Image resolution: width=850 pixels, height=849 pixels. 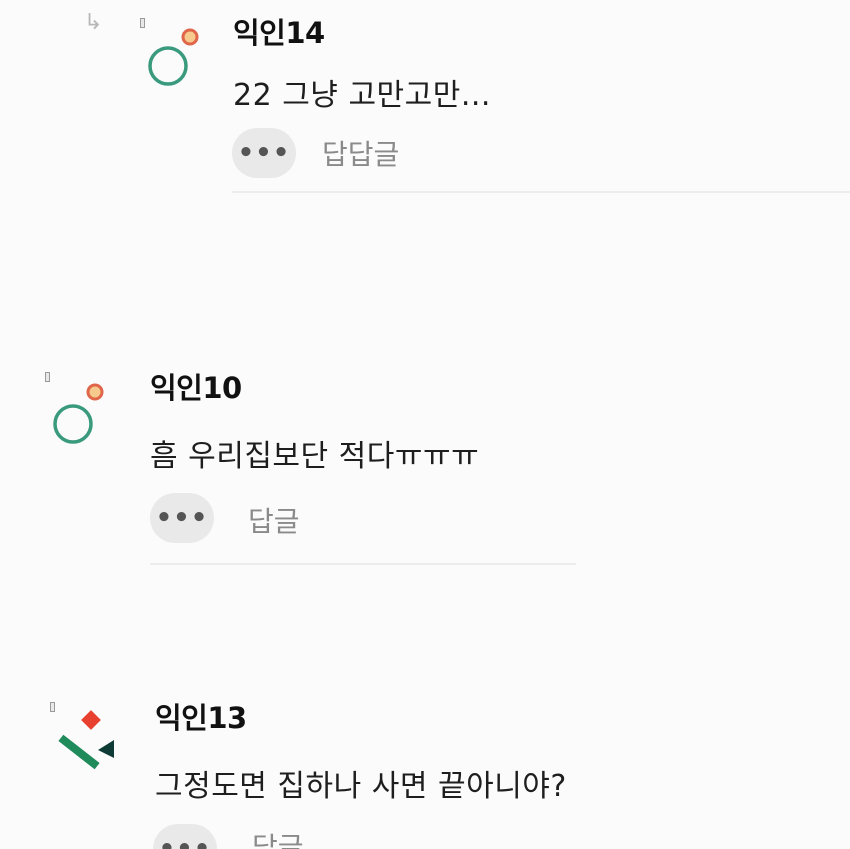 I want to click on comment-text: 흠 우리집보단 적다ㅠㅠㅠ, so click(x=315, y=456).